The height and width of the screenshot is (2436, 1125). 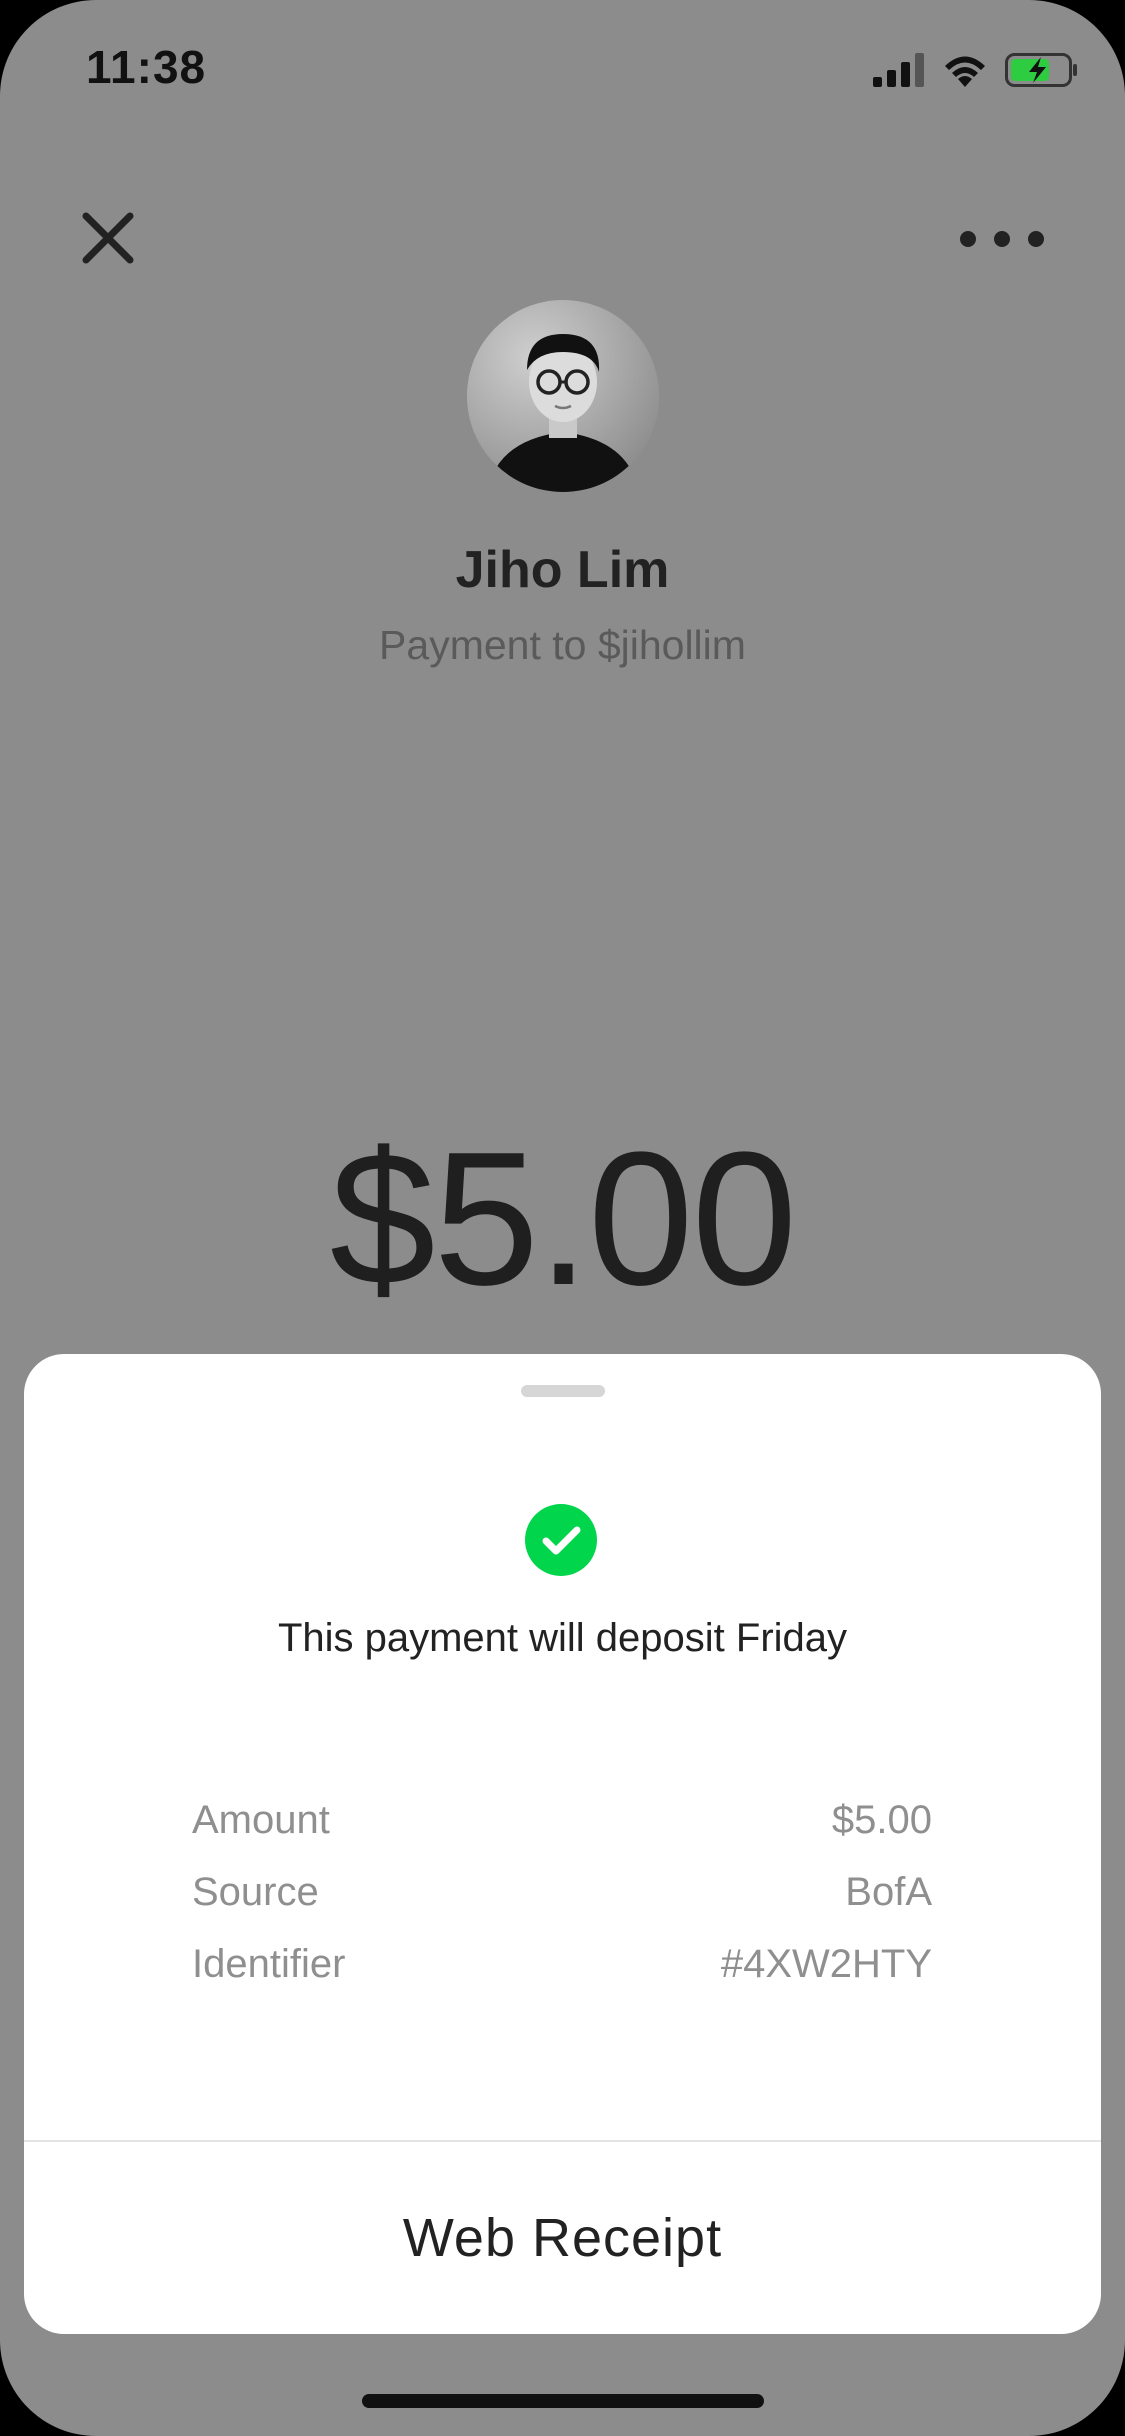 I want to click on detail-value: $5.00, so click(x=881, y=1819).